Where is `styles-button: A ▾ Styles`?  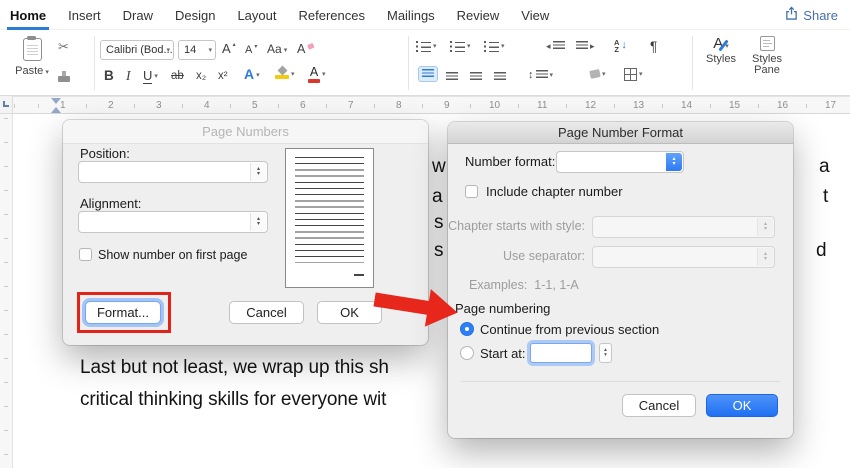
styles-button: A ▾ Styles is located at coordinates (721, 50).